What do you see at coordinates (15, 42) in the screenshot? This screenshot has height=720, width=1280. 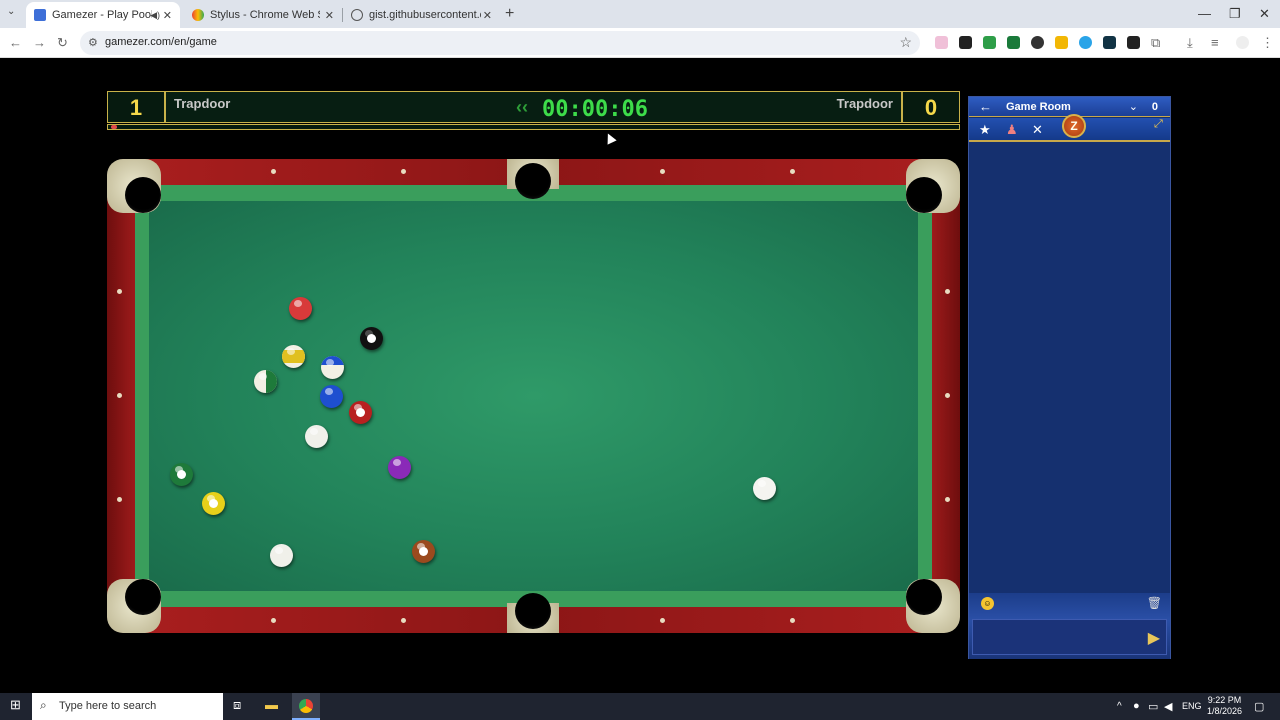 I see `back-icon: ←` at bounding box center [15, 42].